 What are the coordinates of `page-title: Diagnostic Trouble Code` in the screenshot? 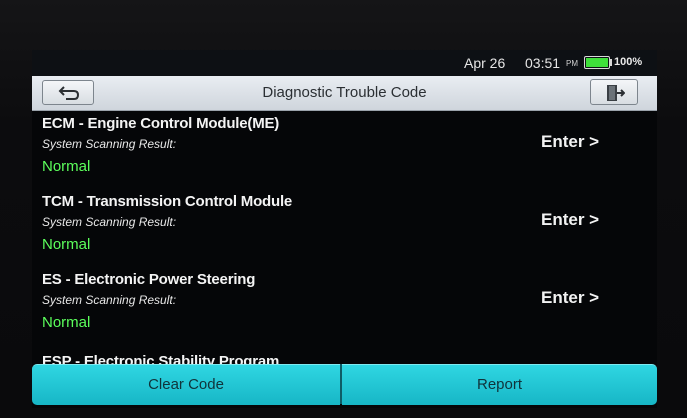 It's located at (344, 92).